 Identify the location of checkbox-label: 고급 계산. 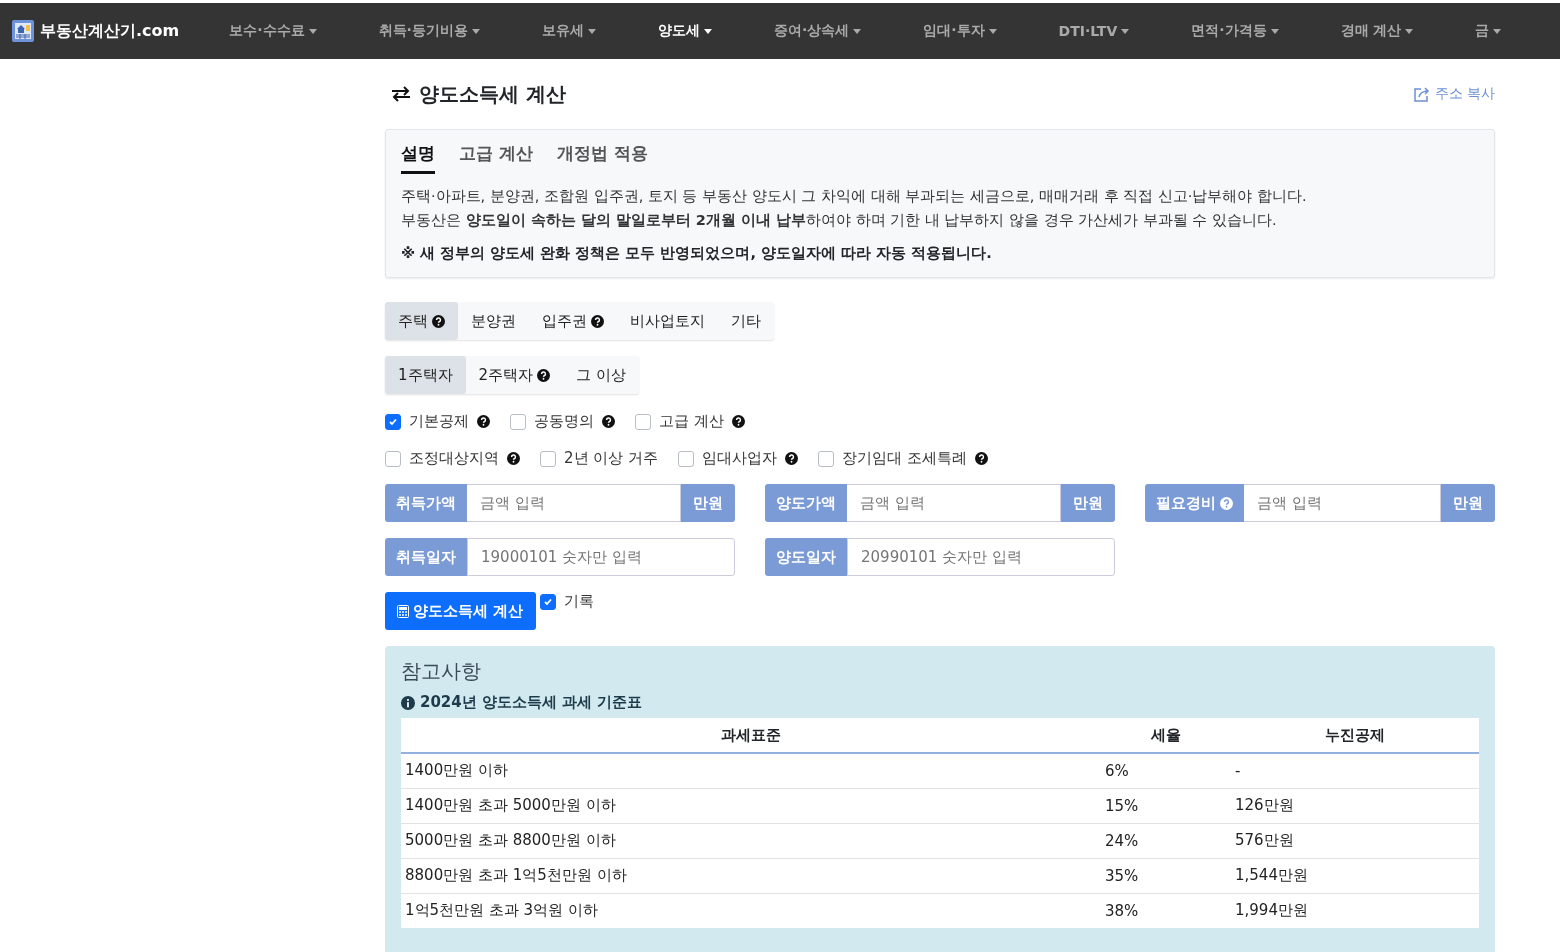
(691, 421).